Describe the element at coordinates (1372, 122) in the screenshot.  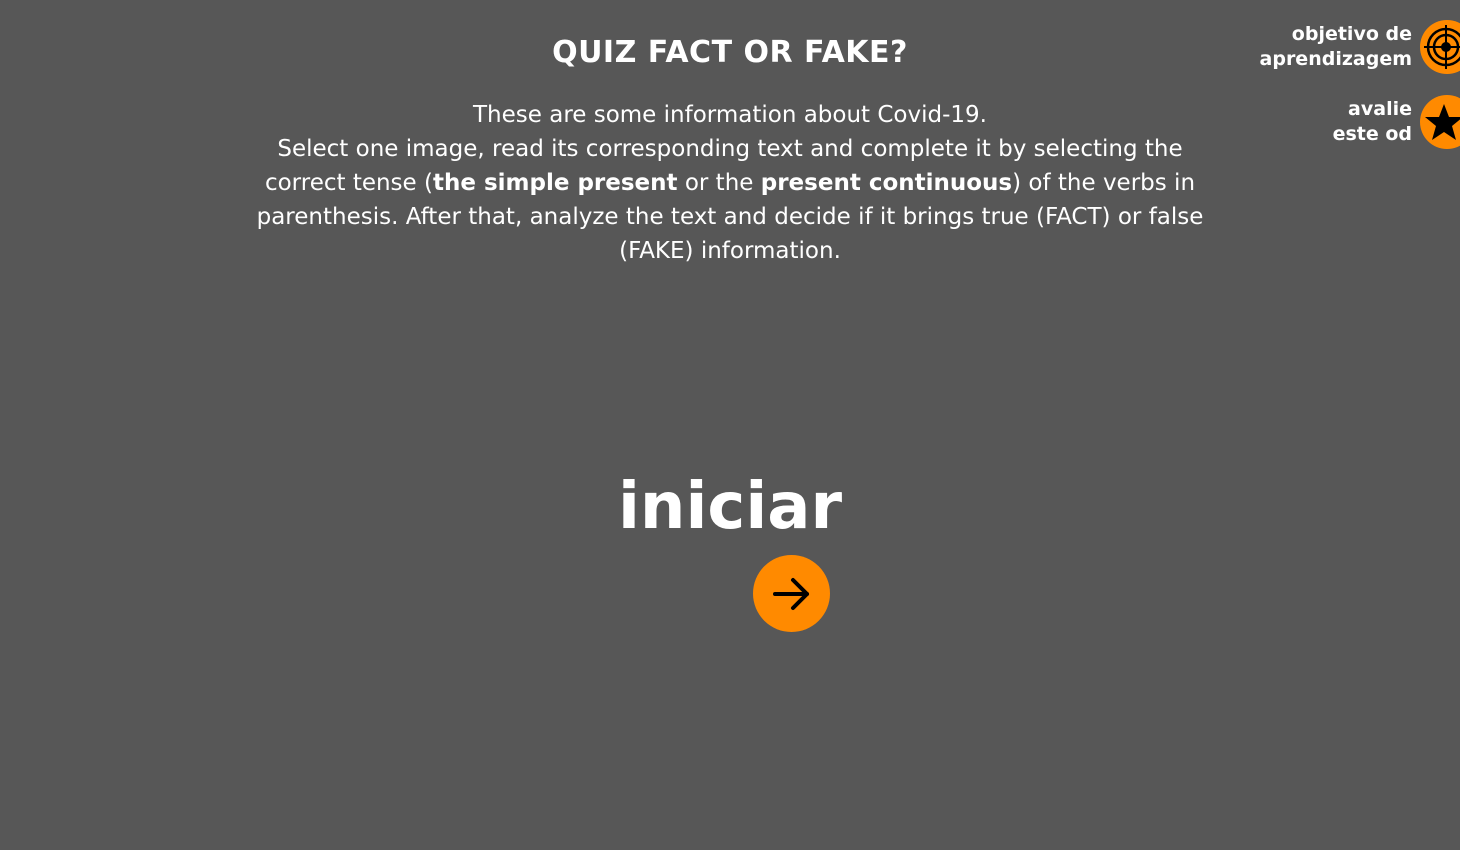
I see `evaluate-label: avalie este od` at that location.